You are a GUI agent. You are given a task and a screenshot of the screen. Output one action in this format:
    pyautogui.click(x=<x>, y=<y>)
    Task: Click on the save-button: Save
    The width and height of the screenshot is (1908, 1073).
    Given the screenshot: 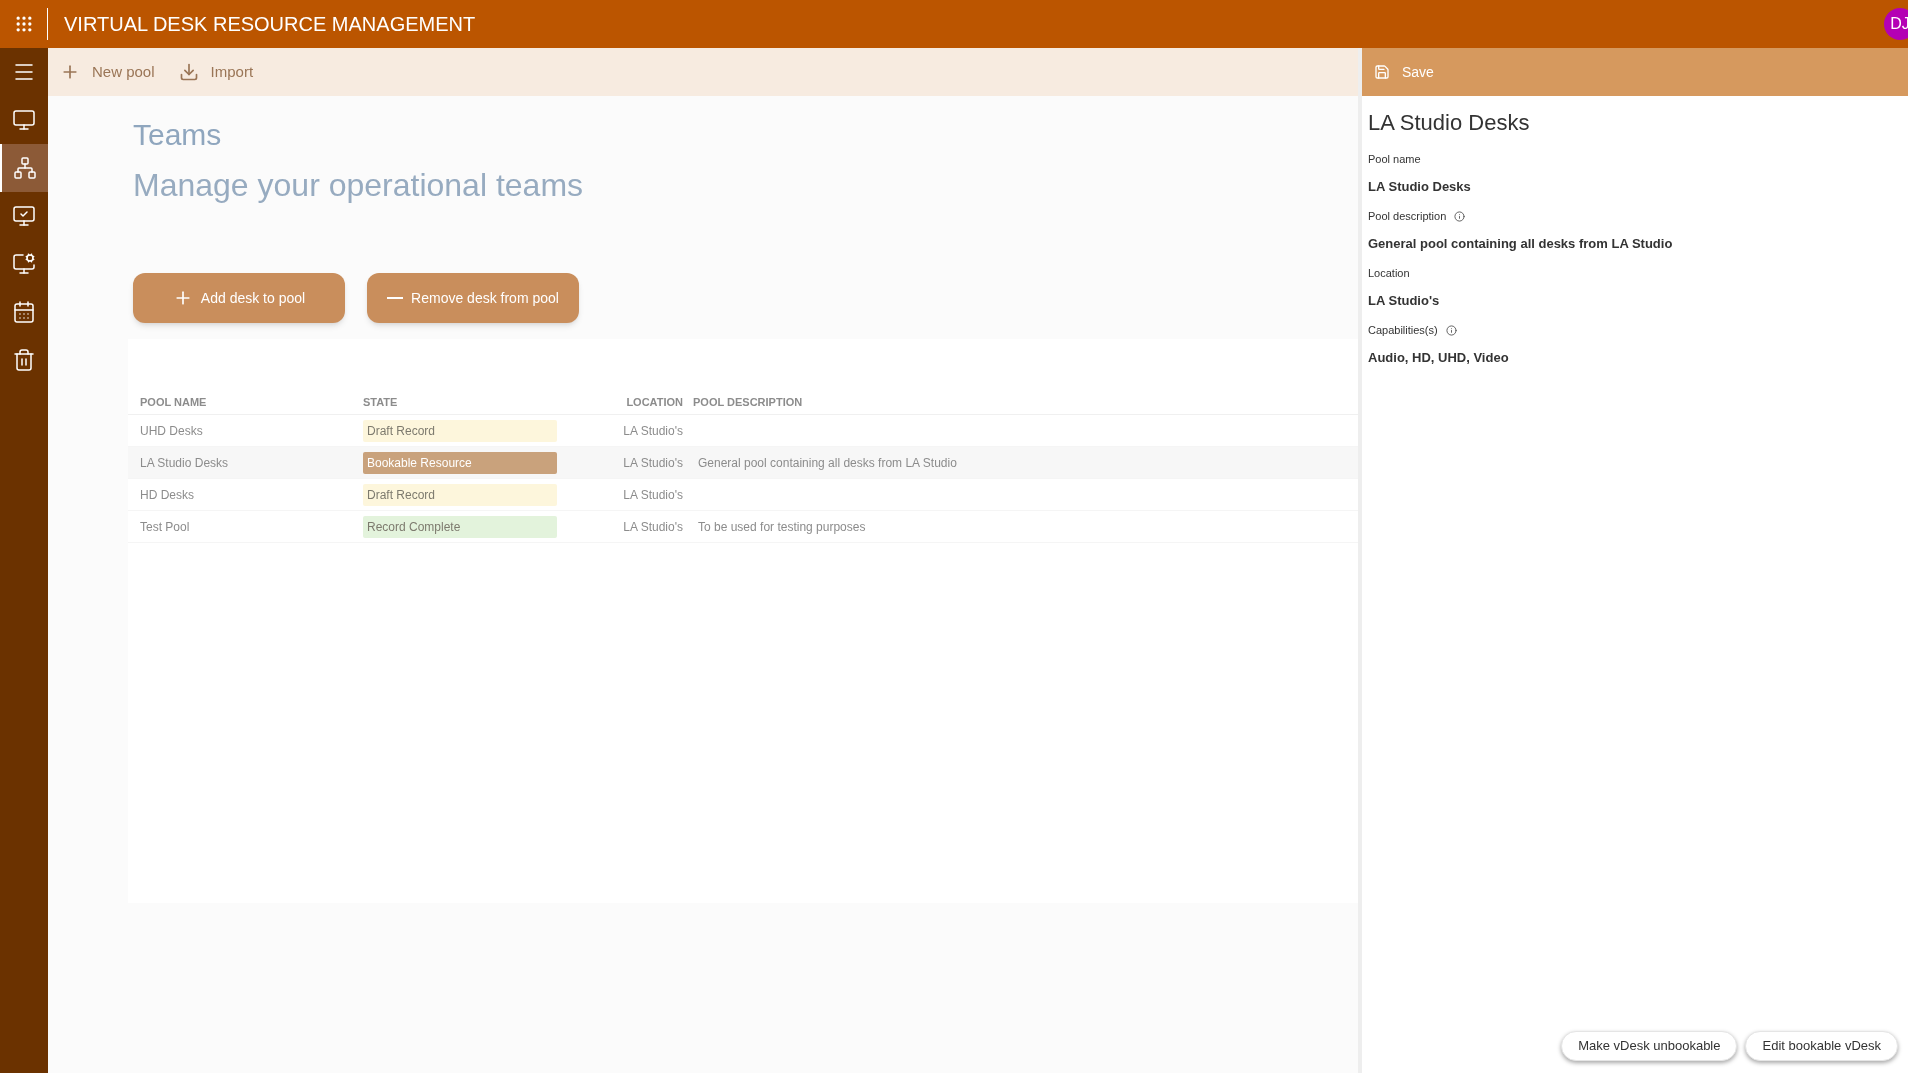 What is the action you would take?
    pyautogui.click(x=1404, y=72)
    